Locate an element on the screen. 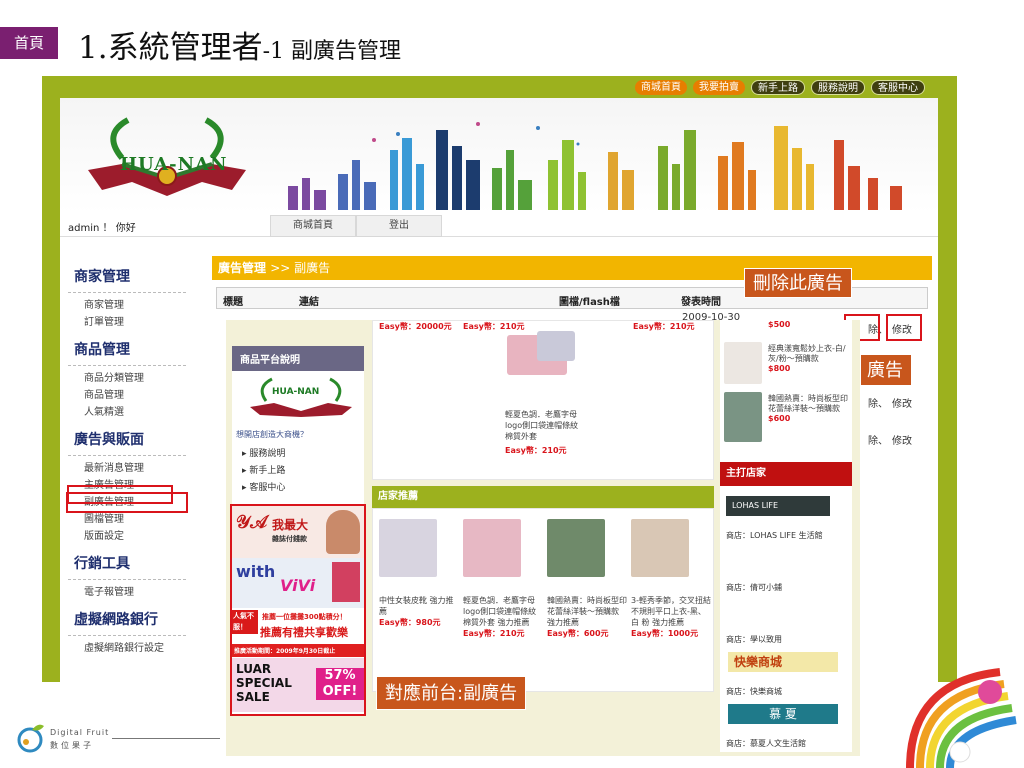 The height and width of the screenshot is (768, 1024). product-desc: 韓國熱賣：時尚板型印 花蕾絲洋裝～預購款 強力推薦 is located at coordinates (587, 611).